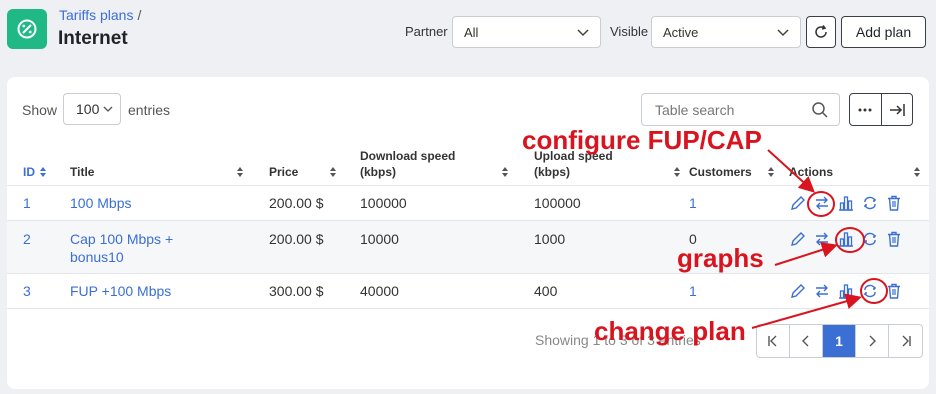 The image size is (936, 394). What do you see at coordinates (379, 239) in the screenshot?
I see `row-download: 10000` at bounding box center [379, 239].